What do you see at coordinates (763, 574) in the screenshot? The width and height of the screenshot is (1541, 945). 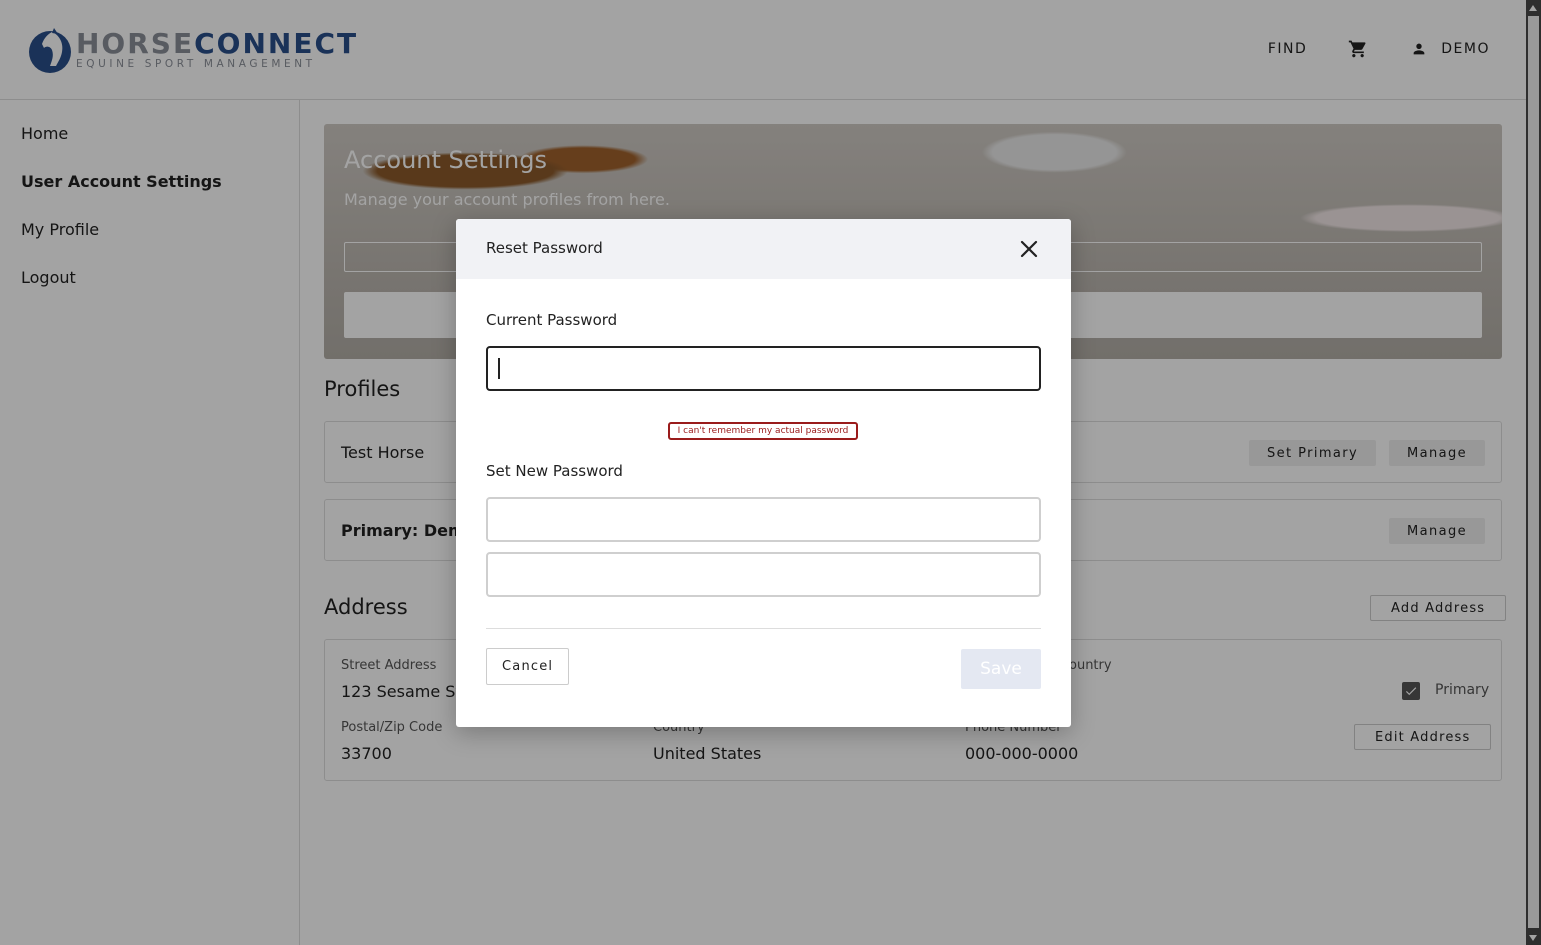 I see `confirm-password-input` at bounding box center [763, 574].